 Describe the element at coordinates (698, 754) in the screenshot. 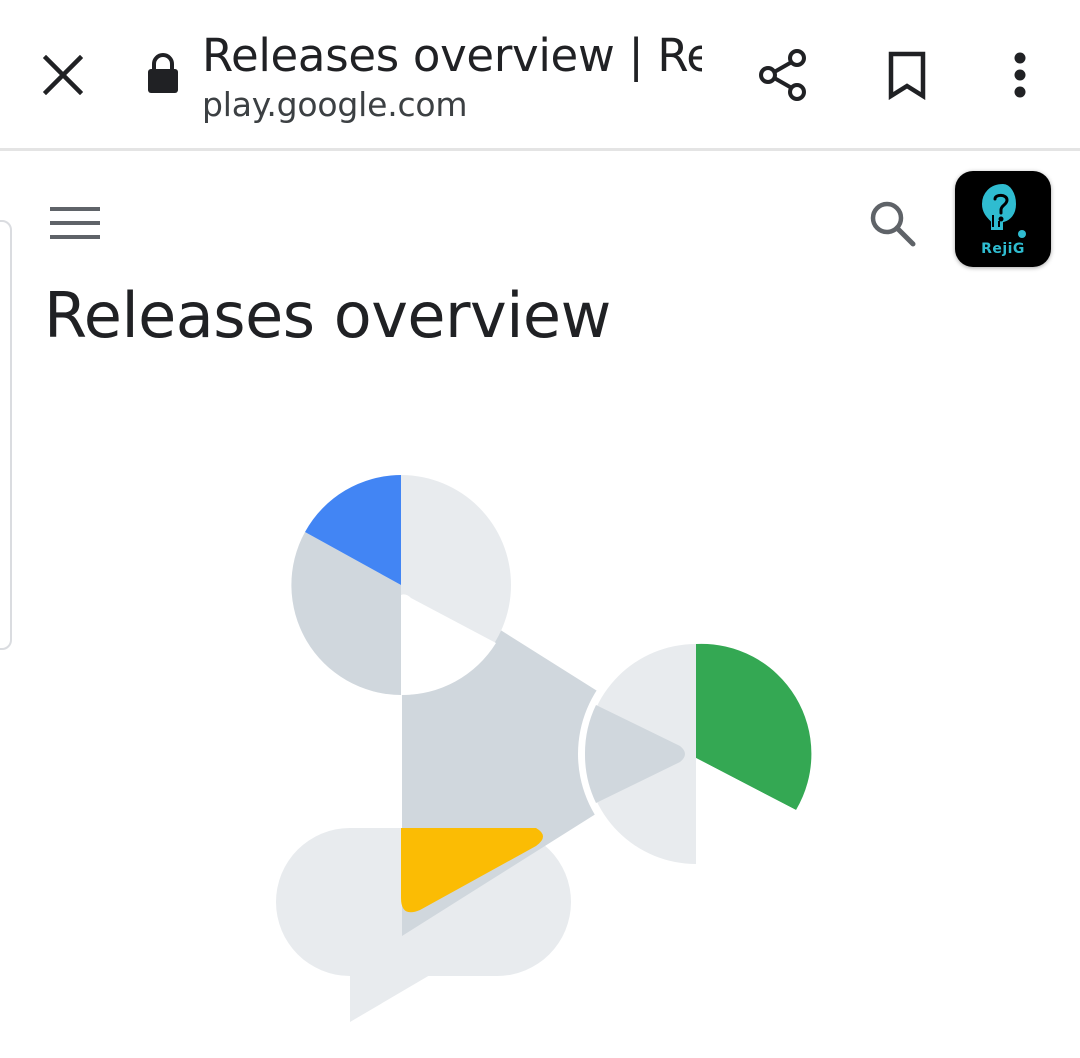

I see `right-circle-shape` at that location.